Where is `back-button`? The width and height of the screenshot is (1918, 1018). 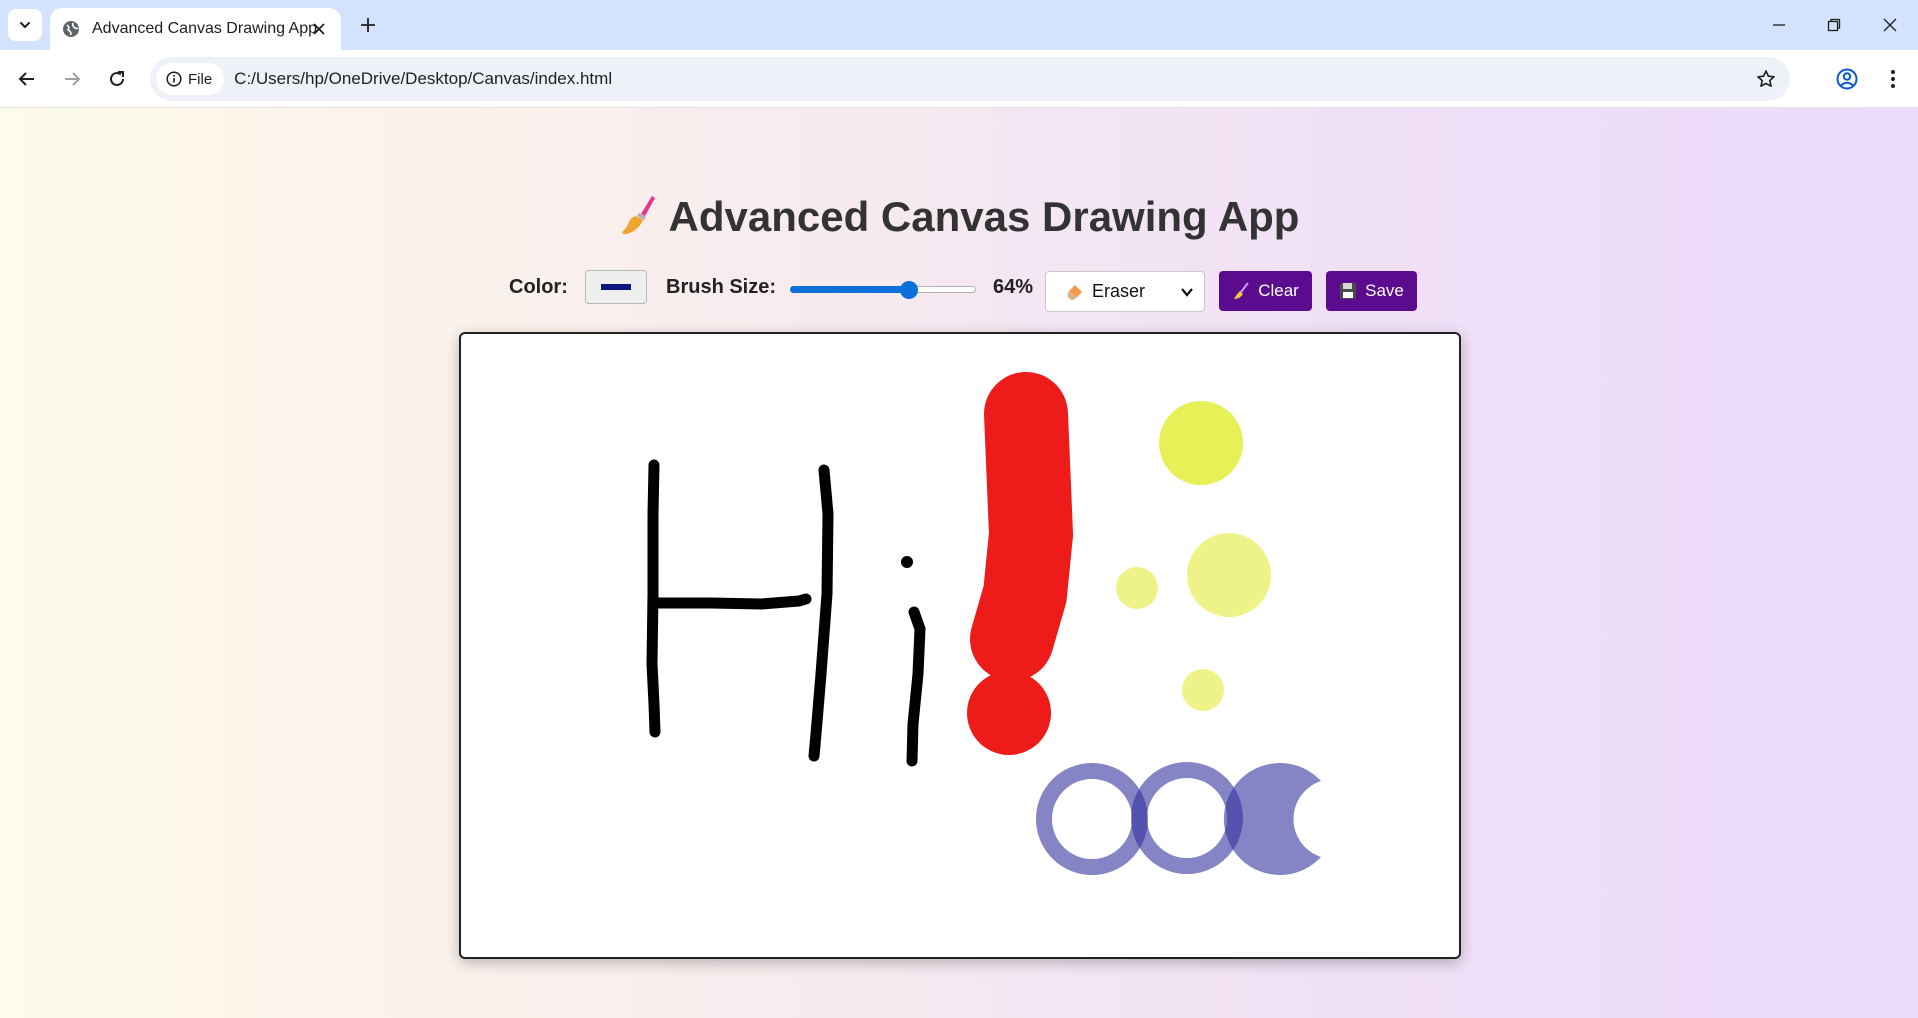 back-button is located at coordinates (27, 79).